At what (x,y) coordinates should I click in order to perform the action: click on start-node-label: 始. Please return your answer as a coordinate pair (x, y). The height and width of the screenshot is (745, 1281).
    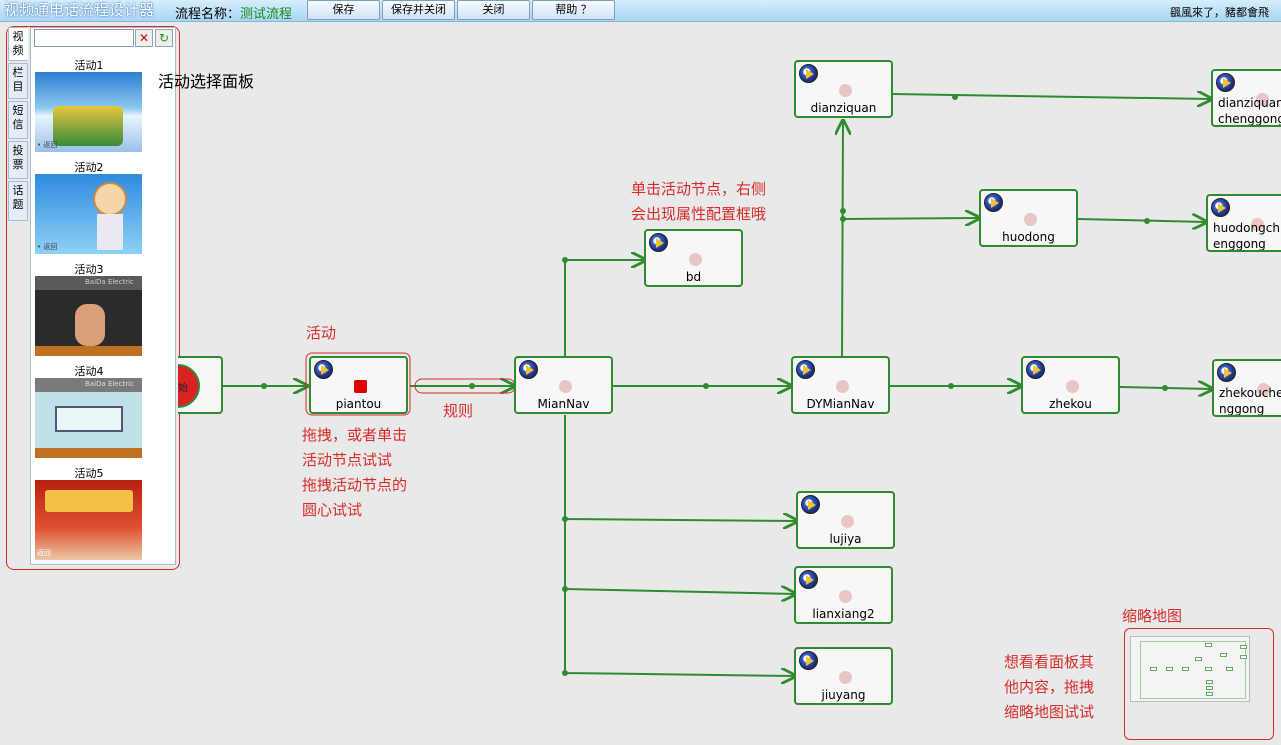
    Looking at the image, I should click on (183, 388).